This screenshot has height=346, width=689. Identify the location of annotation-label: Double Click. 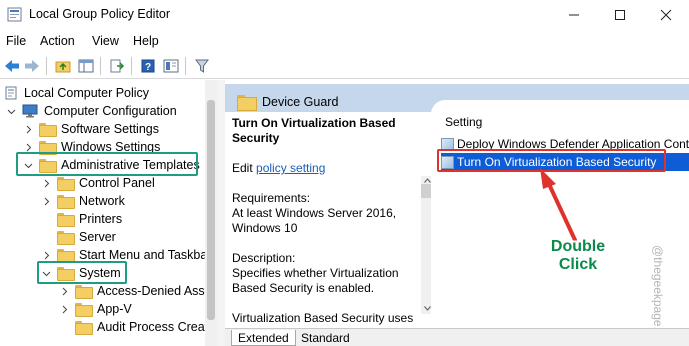
(578, 256).